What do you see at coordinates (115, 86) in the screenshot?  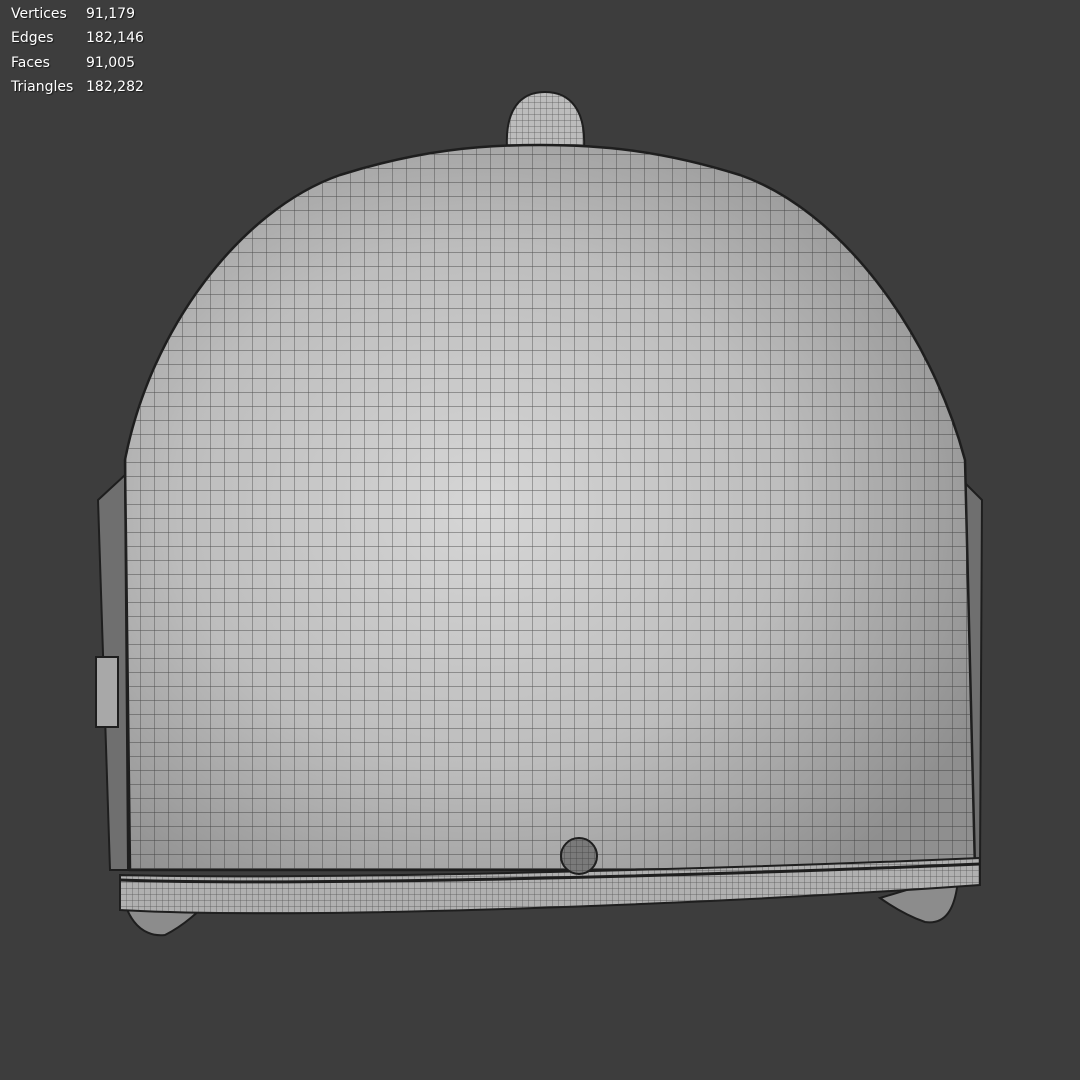 I see `stat-value: 182,282` at bounding box center [115, 86].